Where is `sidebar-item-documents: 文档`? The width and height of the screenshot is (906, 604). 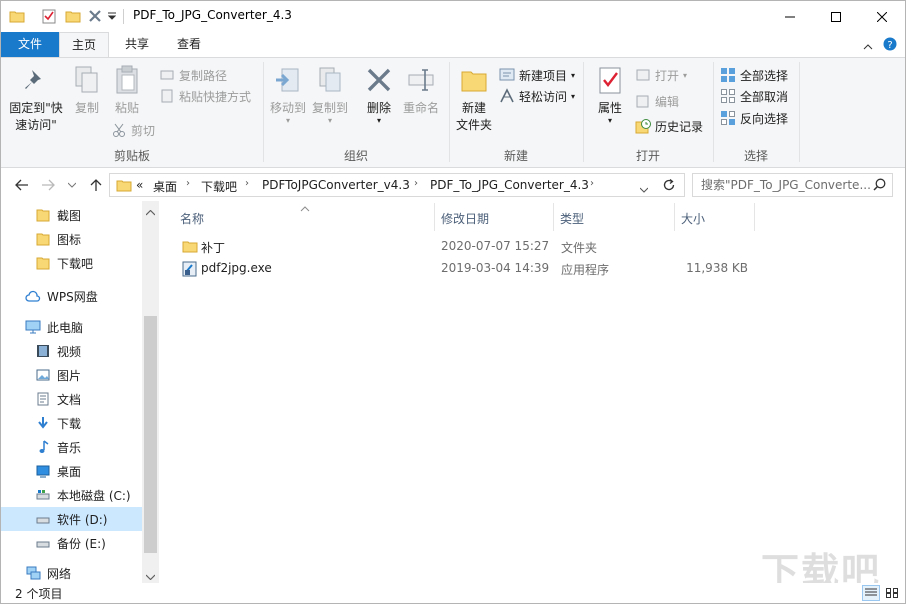
sidebar-item-documents: 文档 is located at coordinates (71, 399).